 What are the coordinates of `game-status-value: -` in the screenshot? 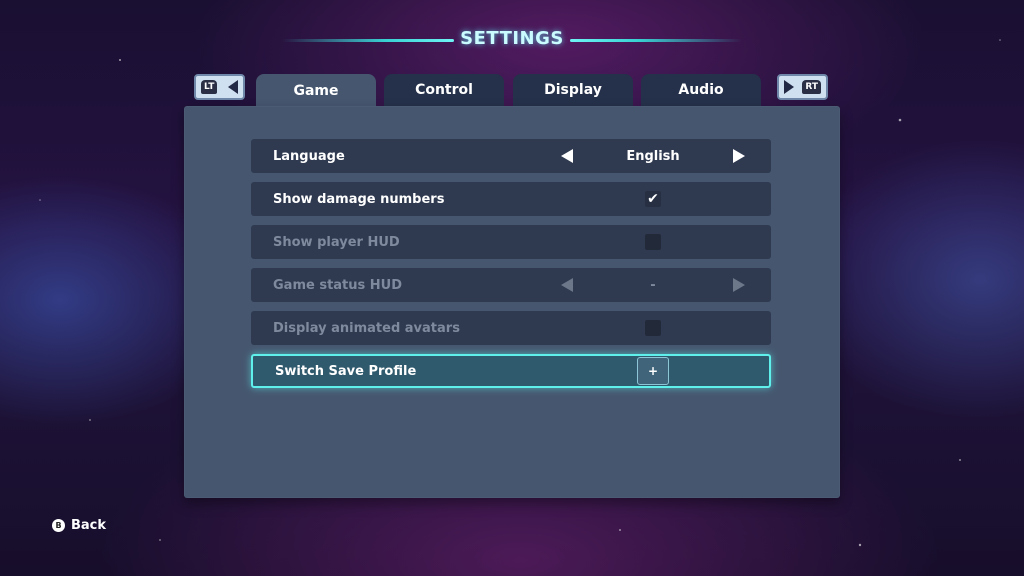 It's located at (653, 285).